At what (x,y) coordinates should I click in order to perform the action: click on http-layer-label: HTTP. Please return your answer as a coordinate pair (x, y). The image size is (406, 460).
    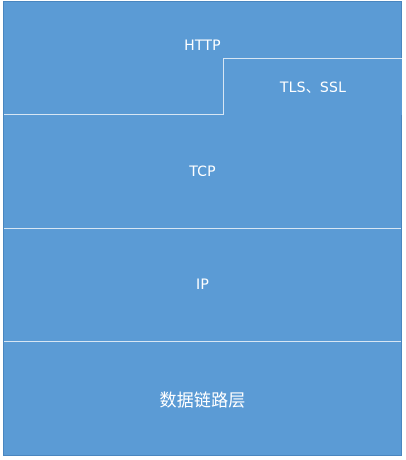
    Looking at the image, I should click on (202, 46).